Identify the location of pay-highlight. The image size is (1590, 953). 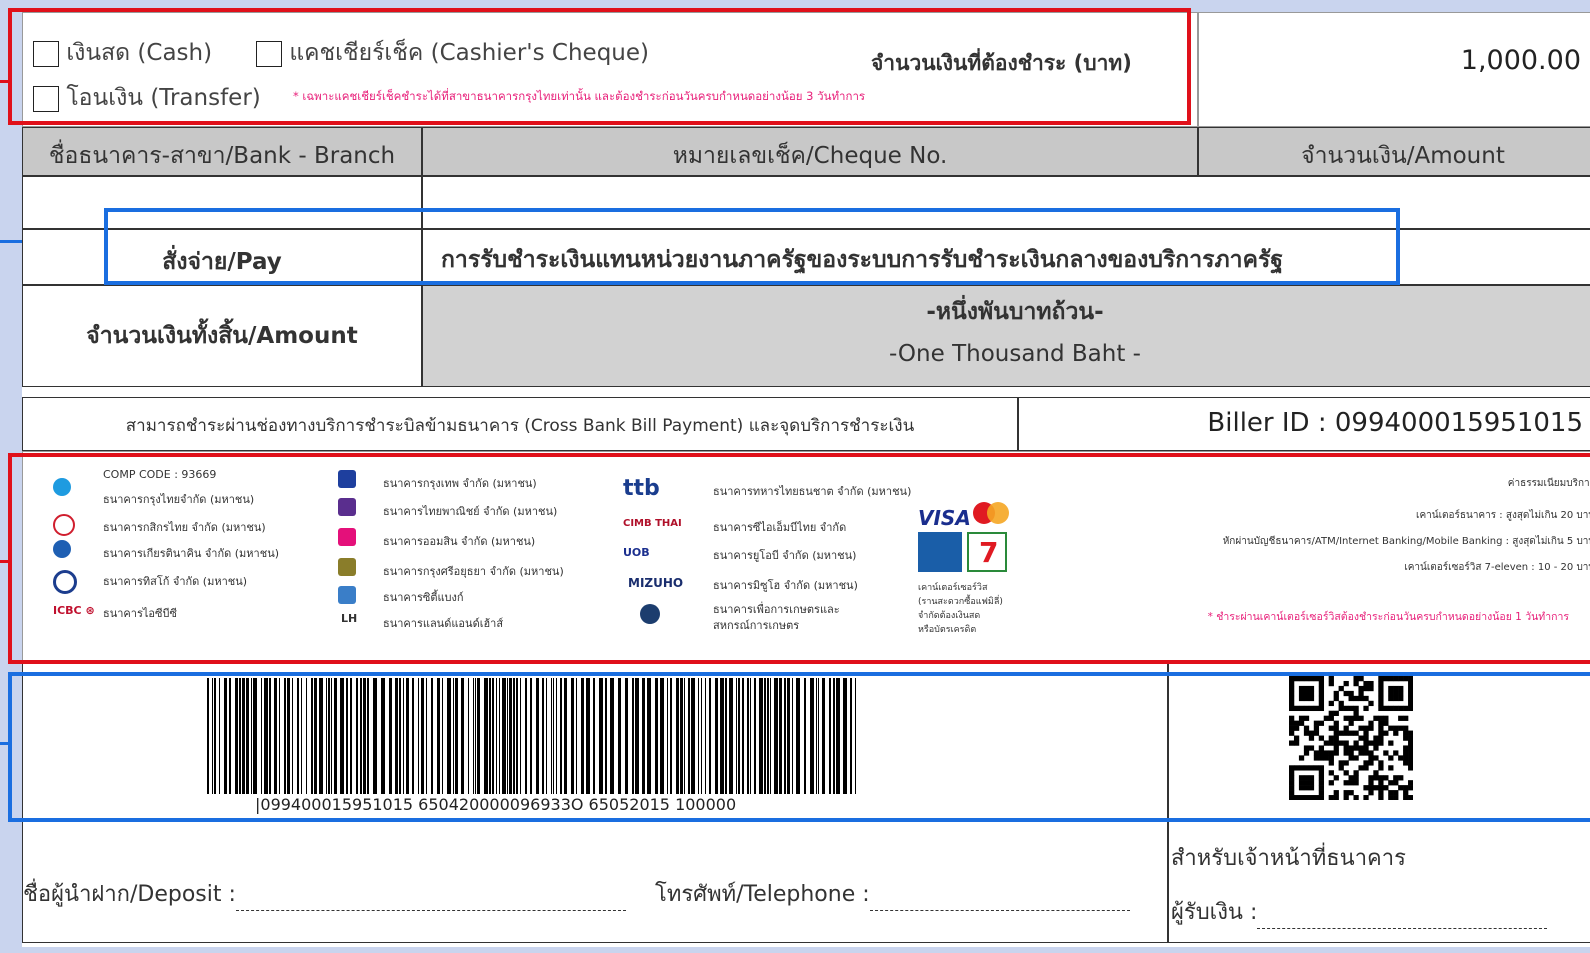
(752, 246).